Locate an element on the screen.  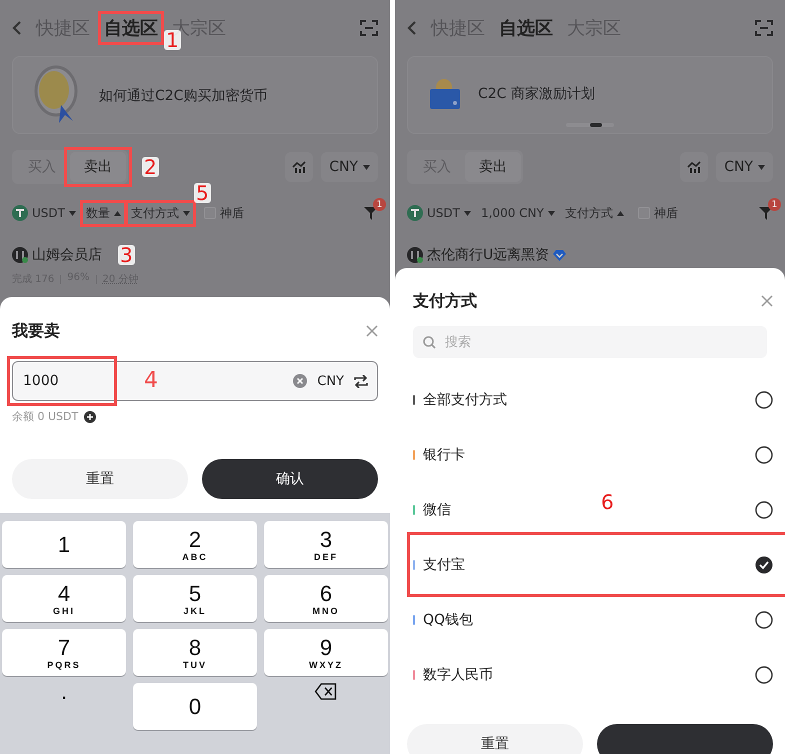
step-number: 3 is located at coordinates (126, 255).